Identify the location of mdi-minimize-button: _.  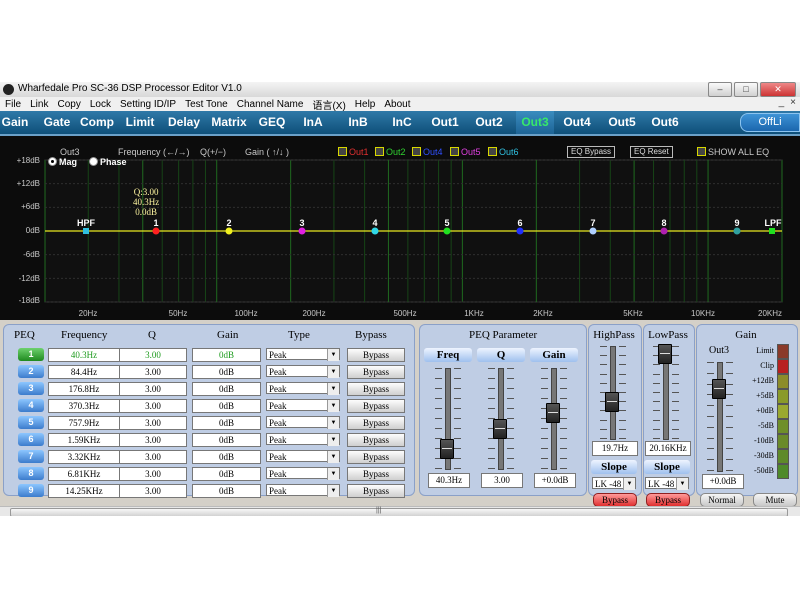
(782, 102).